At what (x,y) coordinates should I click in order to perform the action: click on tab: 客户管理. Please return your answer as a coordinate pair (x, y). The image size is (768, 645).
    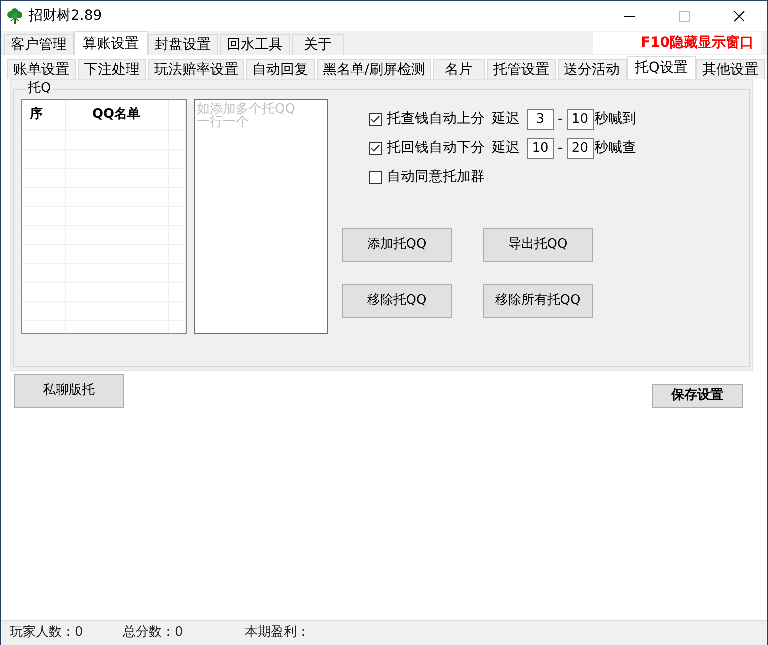
    Looking at the image, I should click on (39, 44).